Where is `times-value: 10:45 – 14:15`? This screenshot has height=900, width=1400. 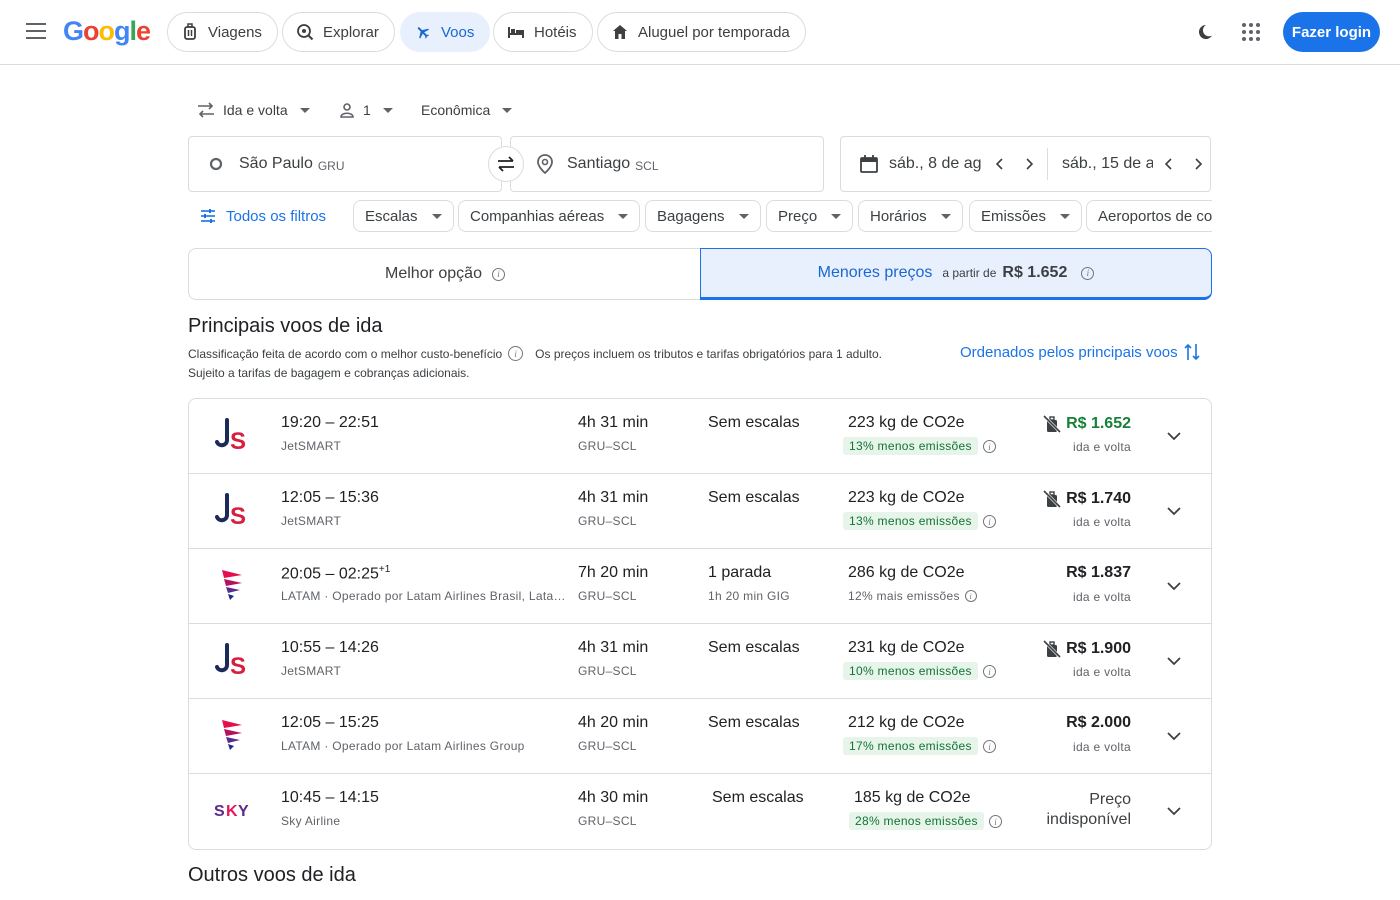 times-value: 10:45 – 14:15 is located at coordinates (330, 797).